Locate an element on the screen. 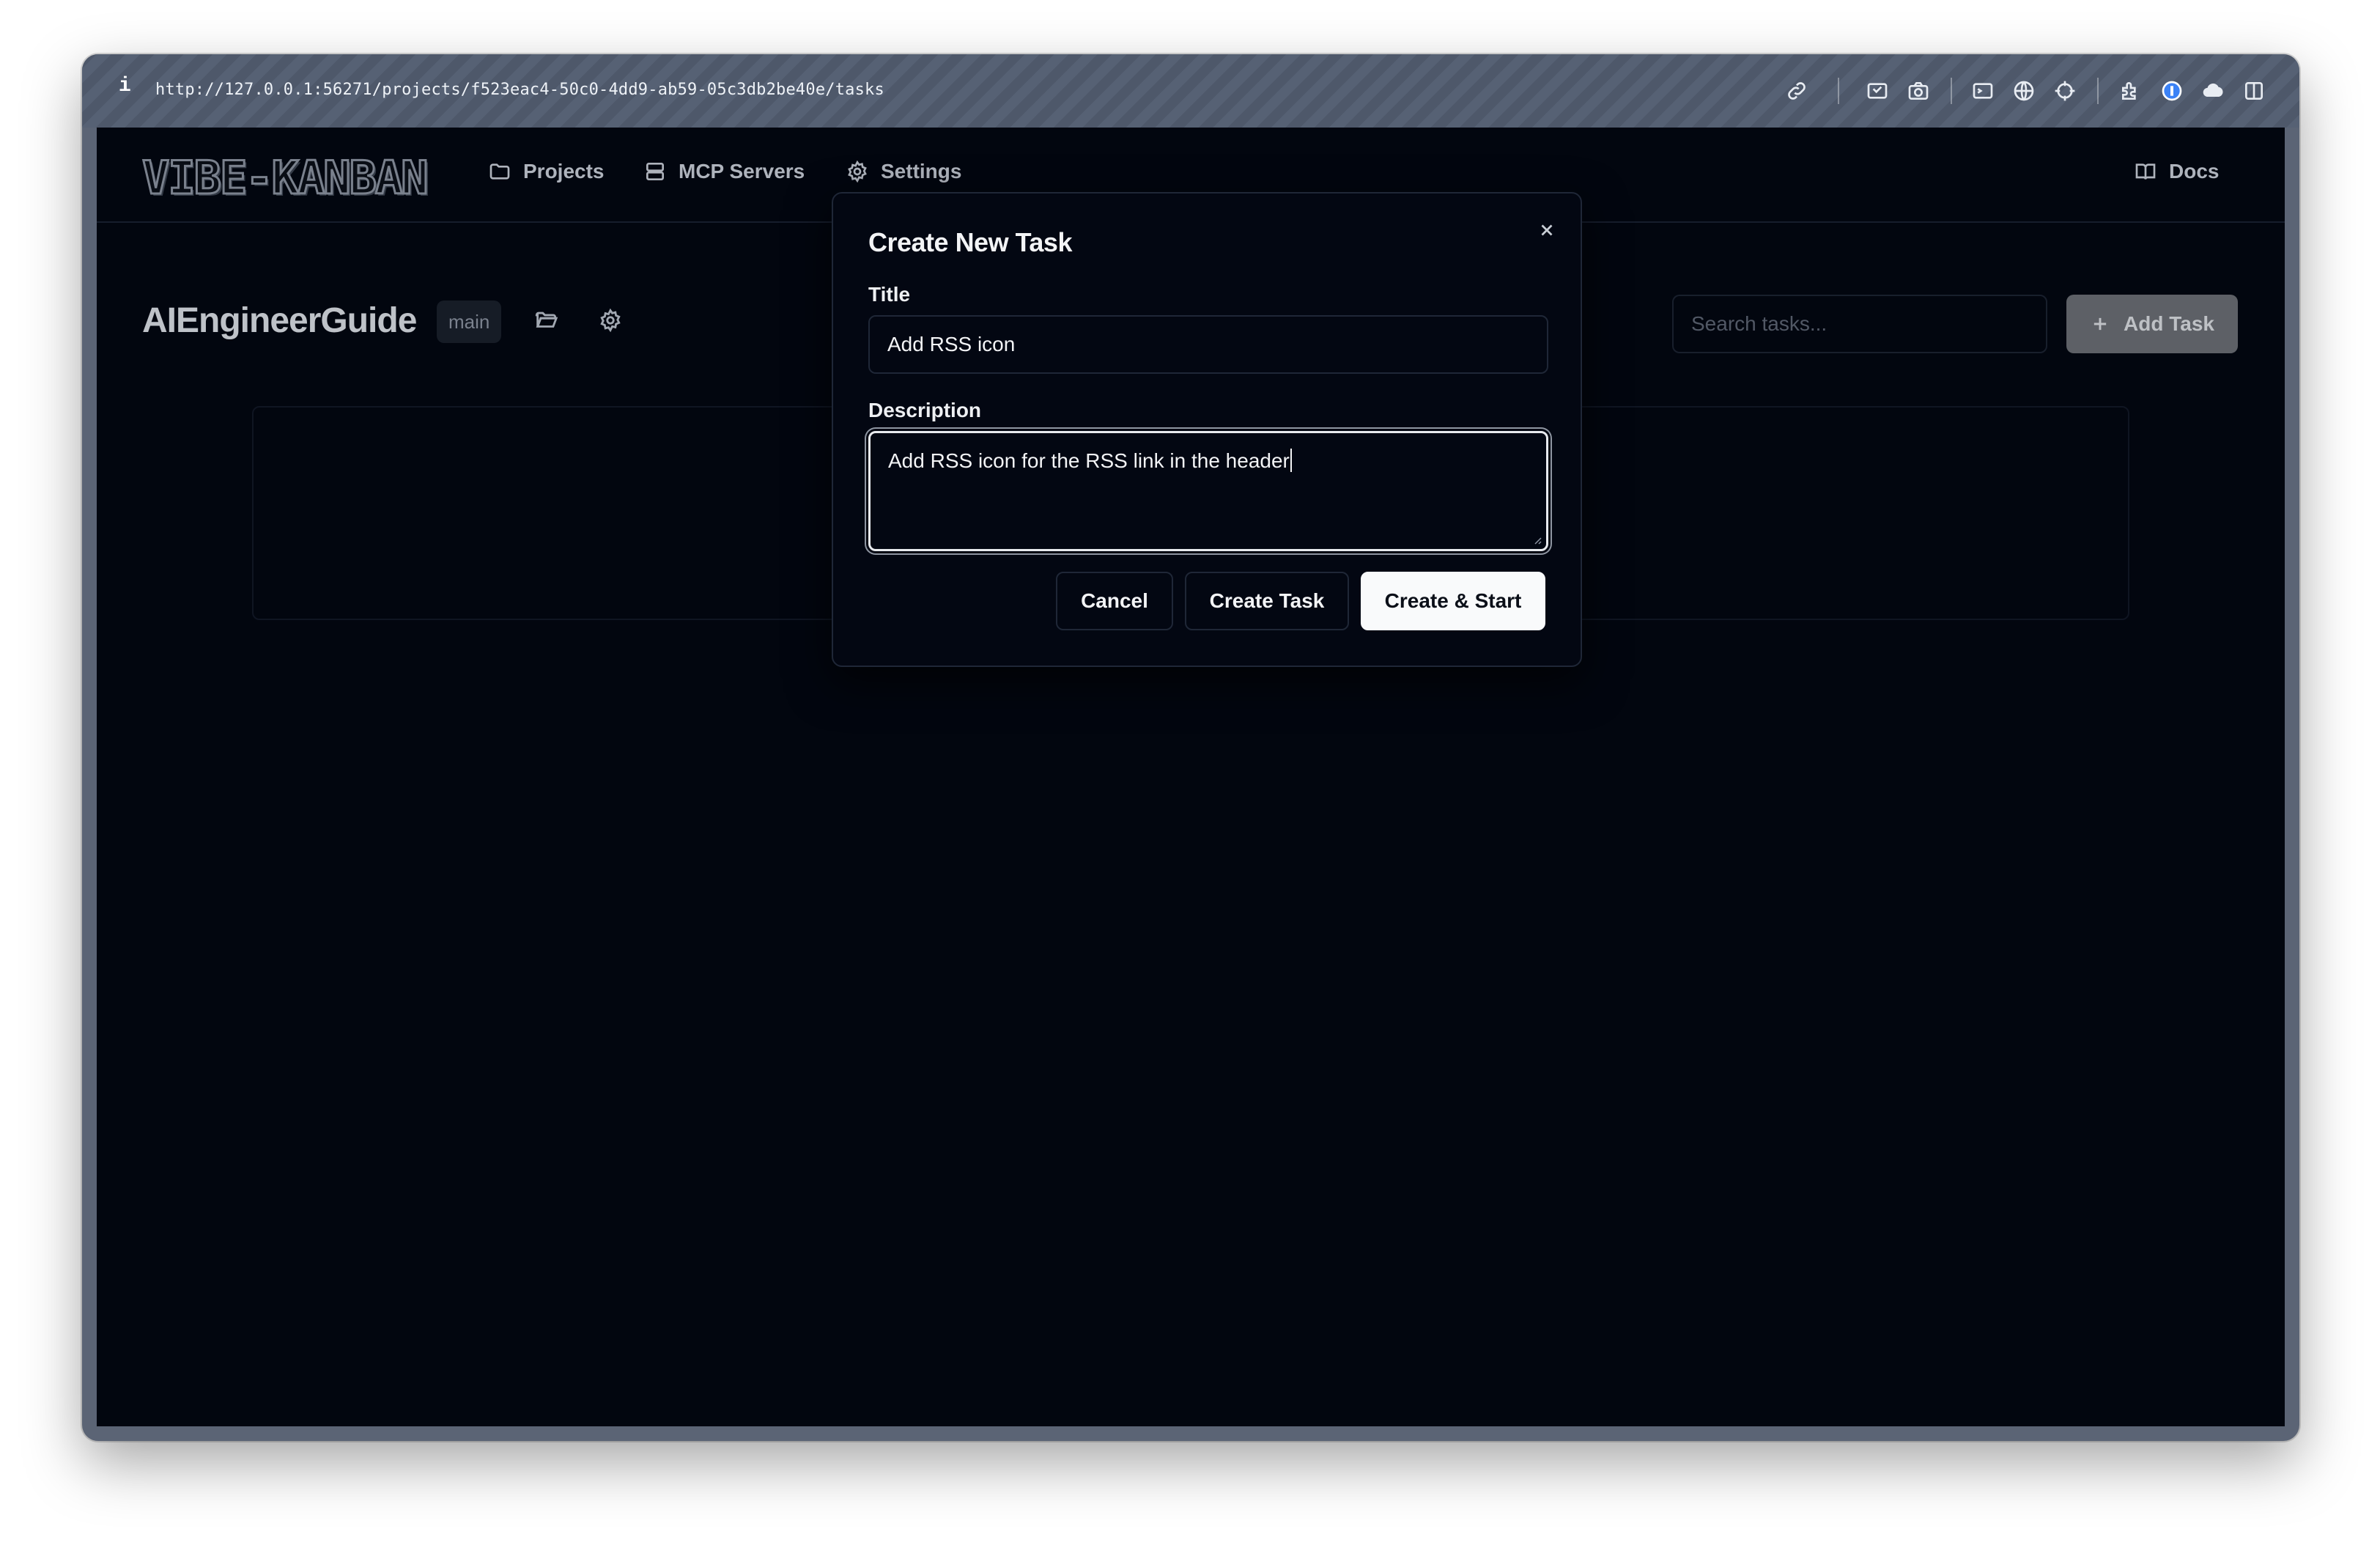 Image resolution: width=2380 pixels, height=1548 pixels. close-icon is located at coordinates (1547, 230).